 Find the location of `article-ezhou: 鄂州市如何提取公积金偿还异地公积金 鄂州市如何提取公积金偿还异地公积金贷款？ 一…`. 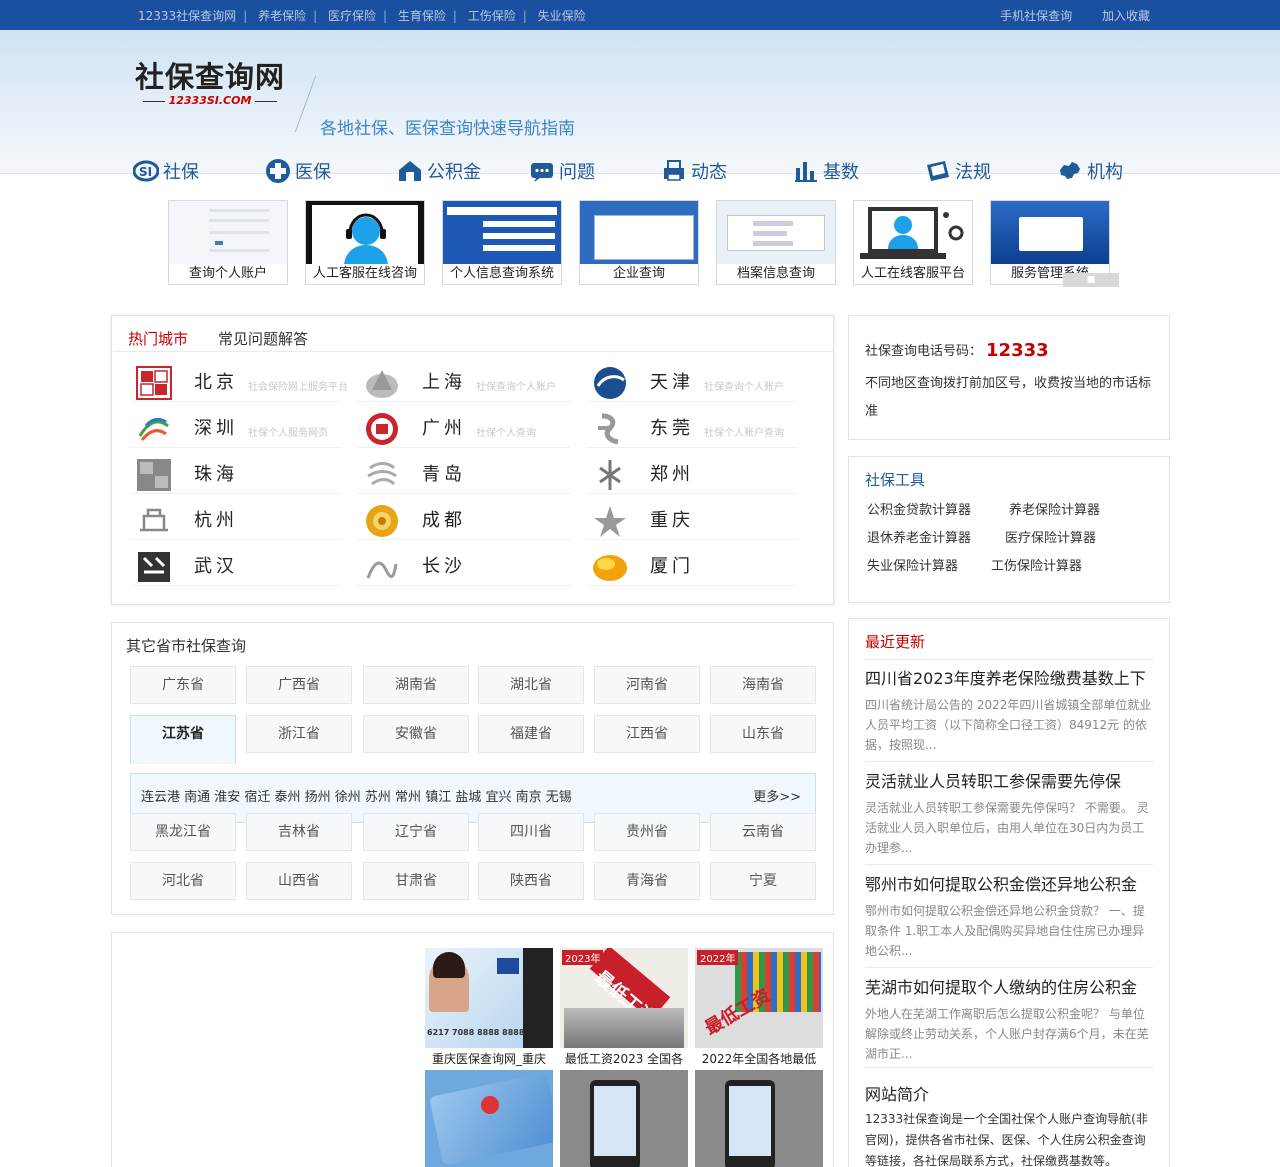

article-ezhou: 鄂州市如何提取公积金偿还异地公积金 鄂州市如何提取公积金偿还异地公积金贷款？ 一… is located at coordinates (1009, 916).